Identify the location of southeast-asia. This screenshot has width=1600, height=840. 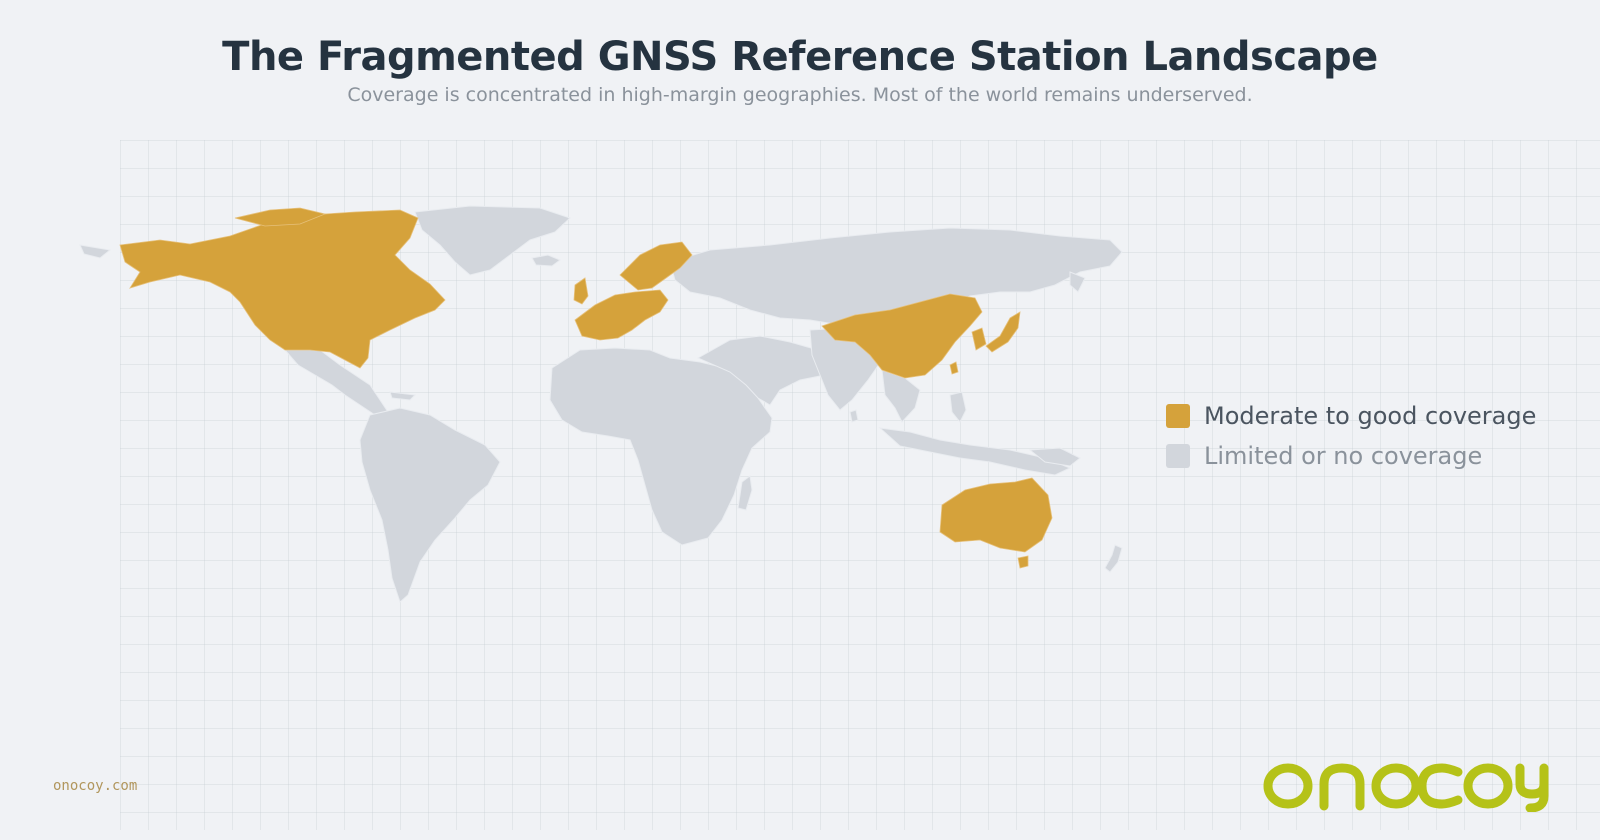
(901, 396).